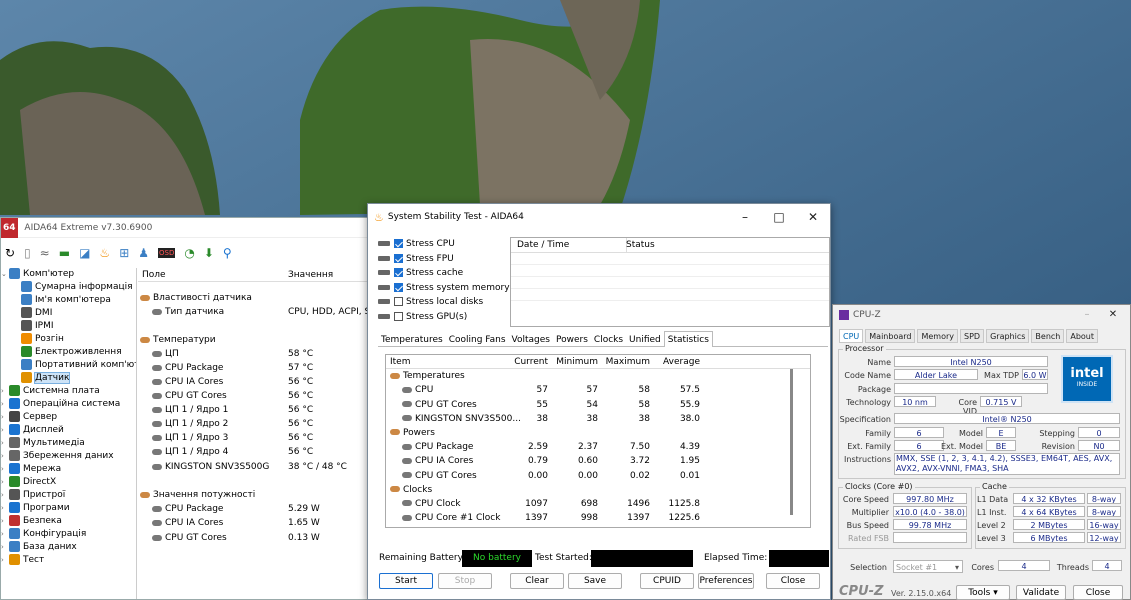 The image size is (1131, 600). What do you see at coordinates (68, 482) in the screenshot?
I see `tree-item: › DirectX` at bounding box center [68, 482].